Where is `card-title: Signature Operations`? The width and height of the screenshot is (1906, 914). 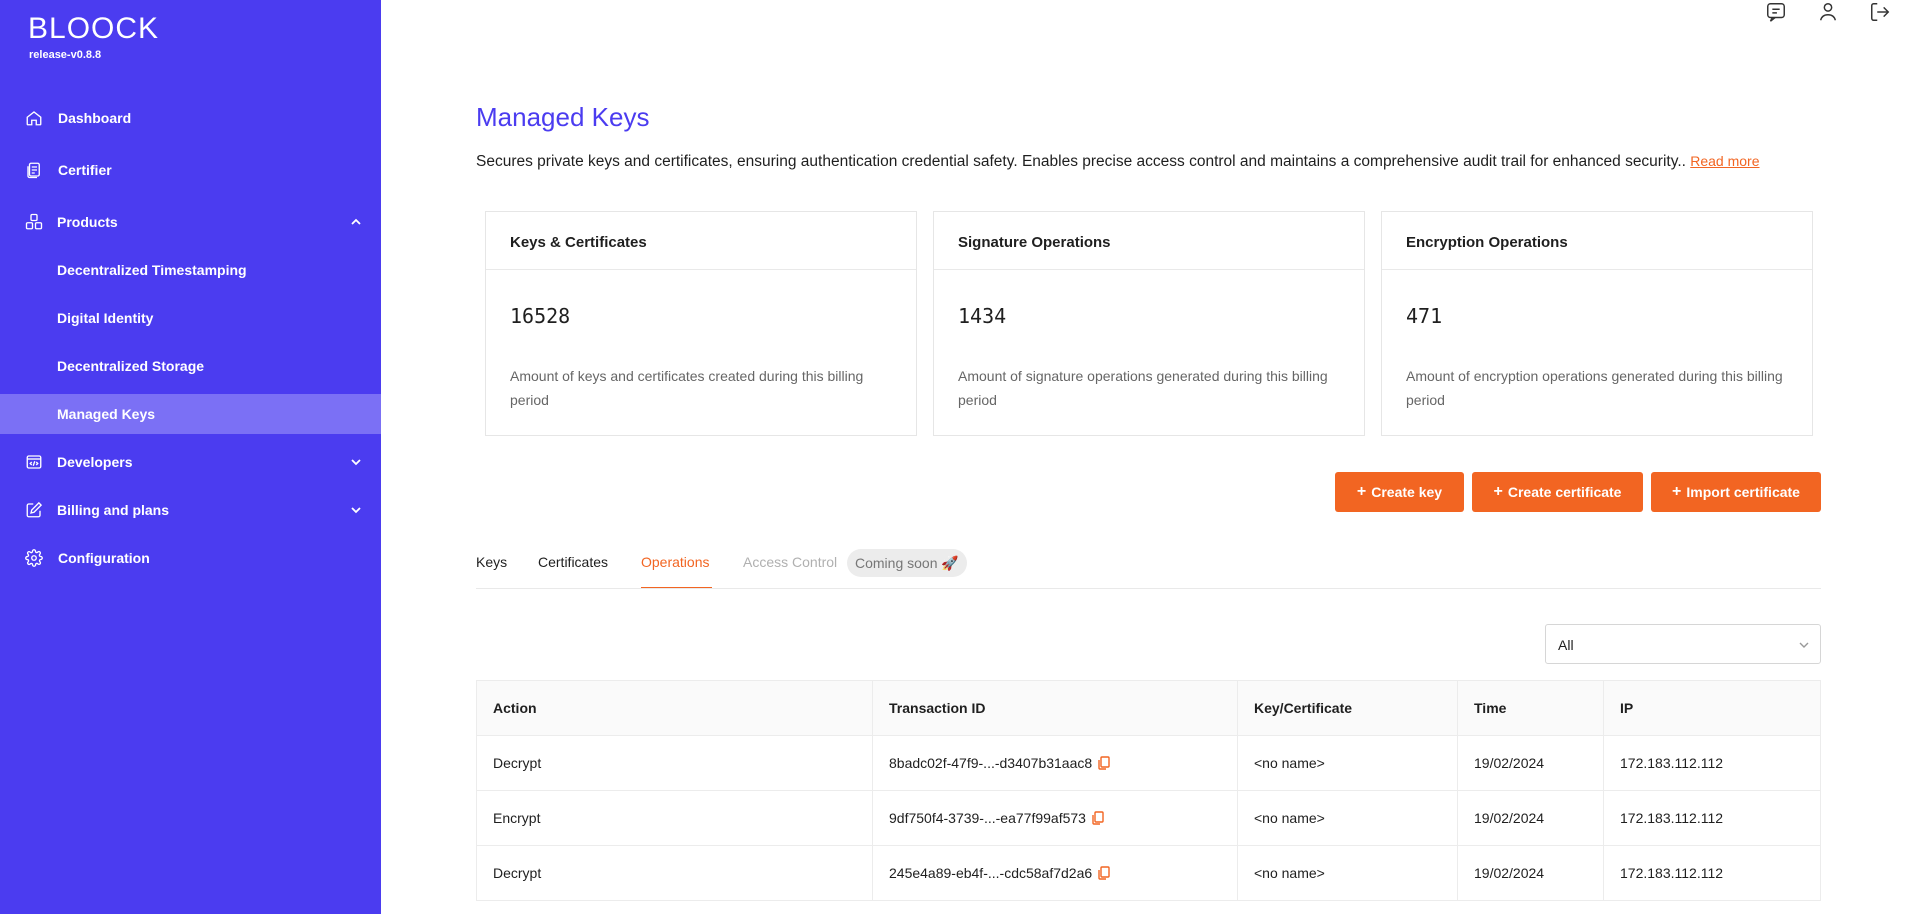 card-title: Signature Operations is located at coordinates (1034, 242).